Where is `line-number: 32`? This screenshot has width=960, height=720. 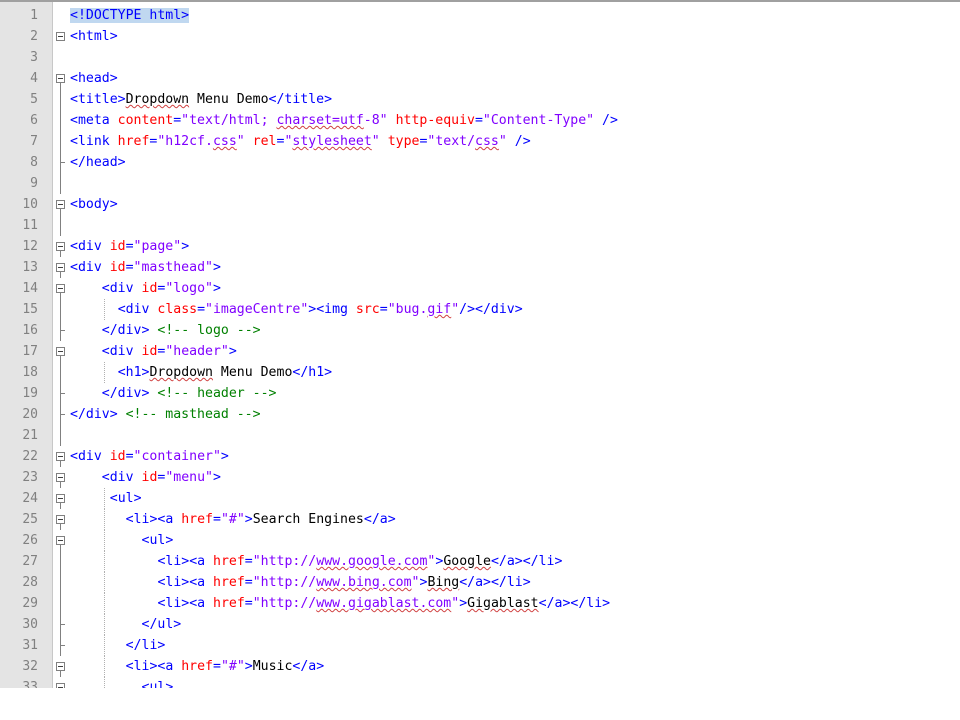 line-number: 32 is located at coordinates (30, 666).